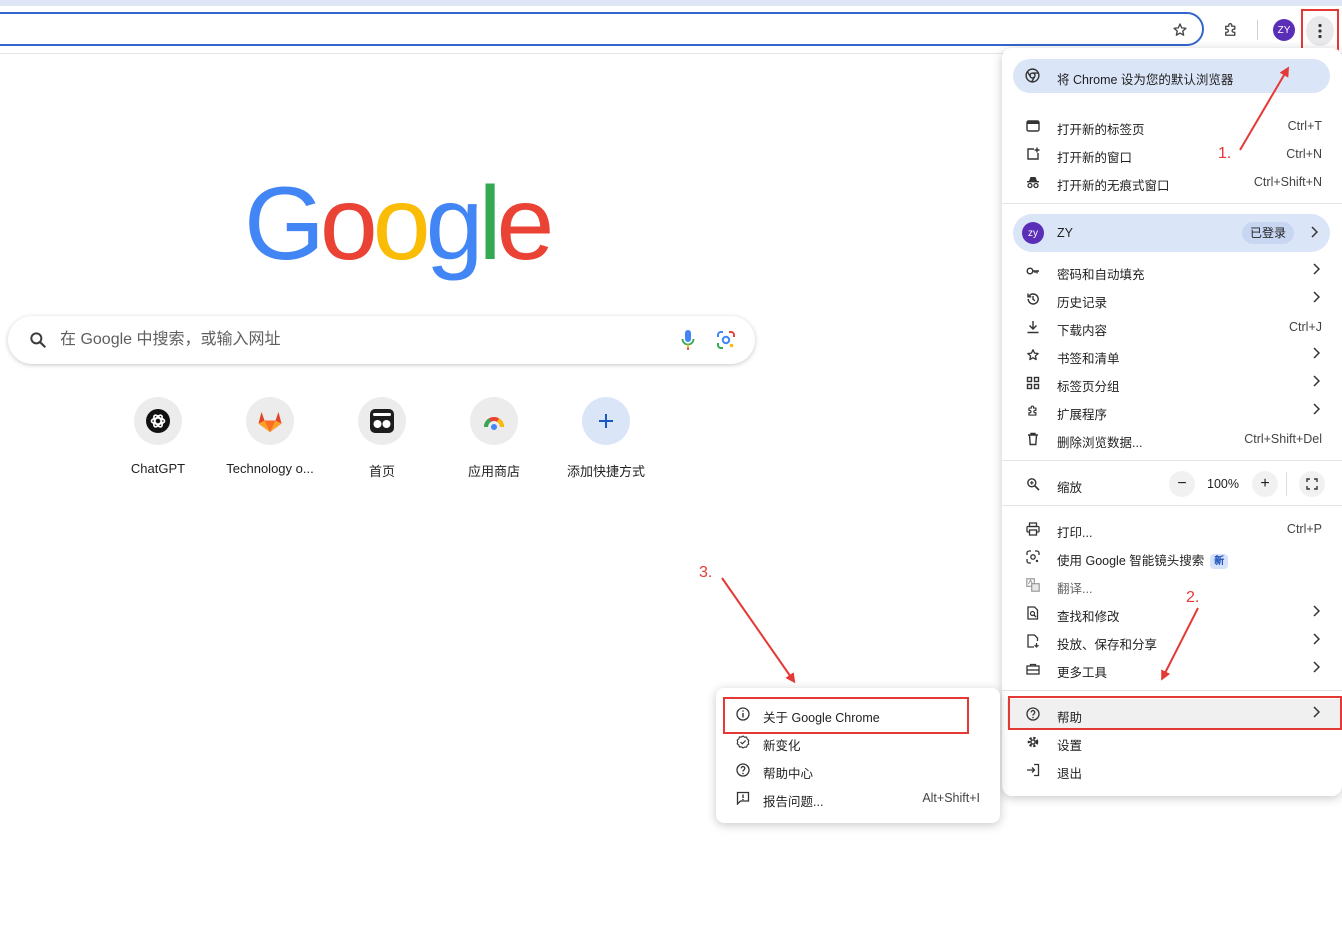  What do you see at coordinates (1082, 673) in the screenshot?
I see `menu-item-label: 更多工具` at bounding box center [1082, 673].